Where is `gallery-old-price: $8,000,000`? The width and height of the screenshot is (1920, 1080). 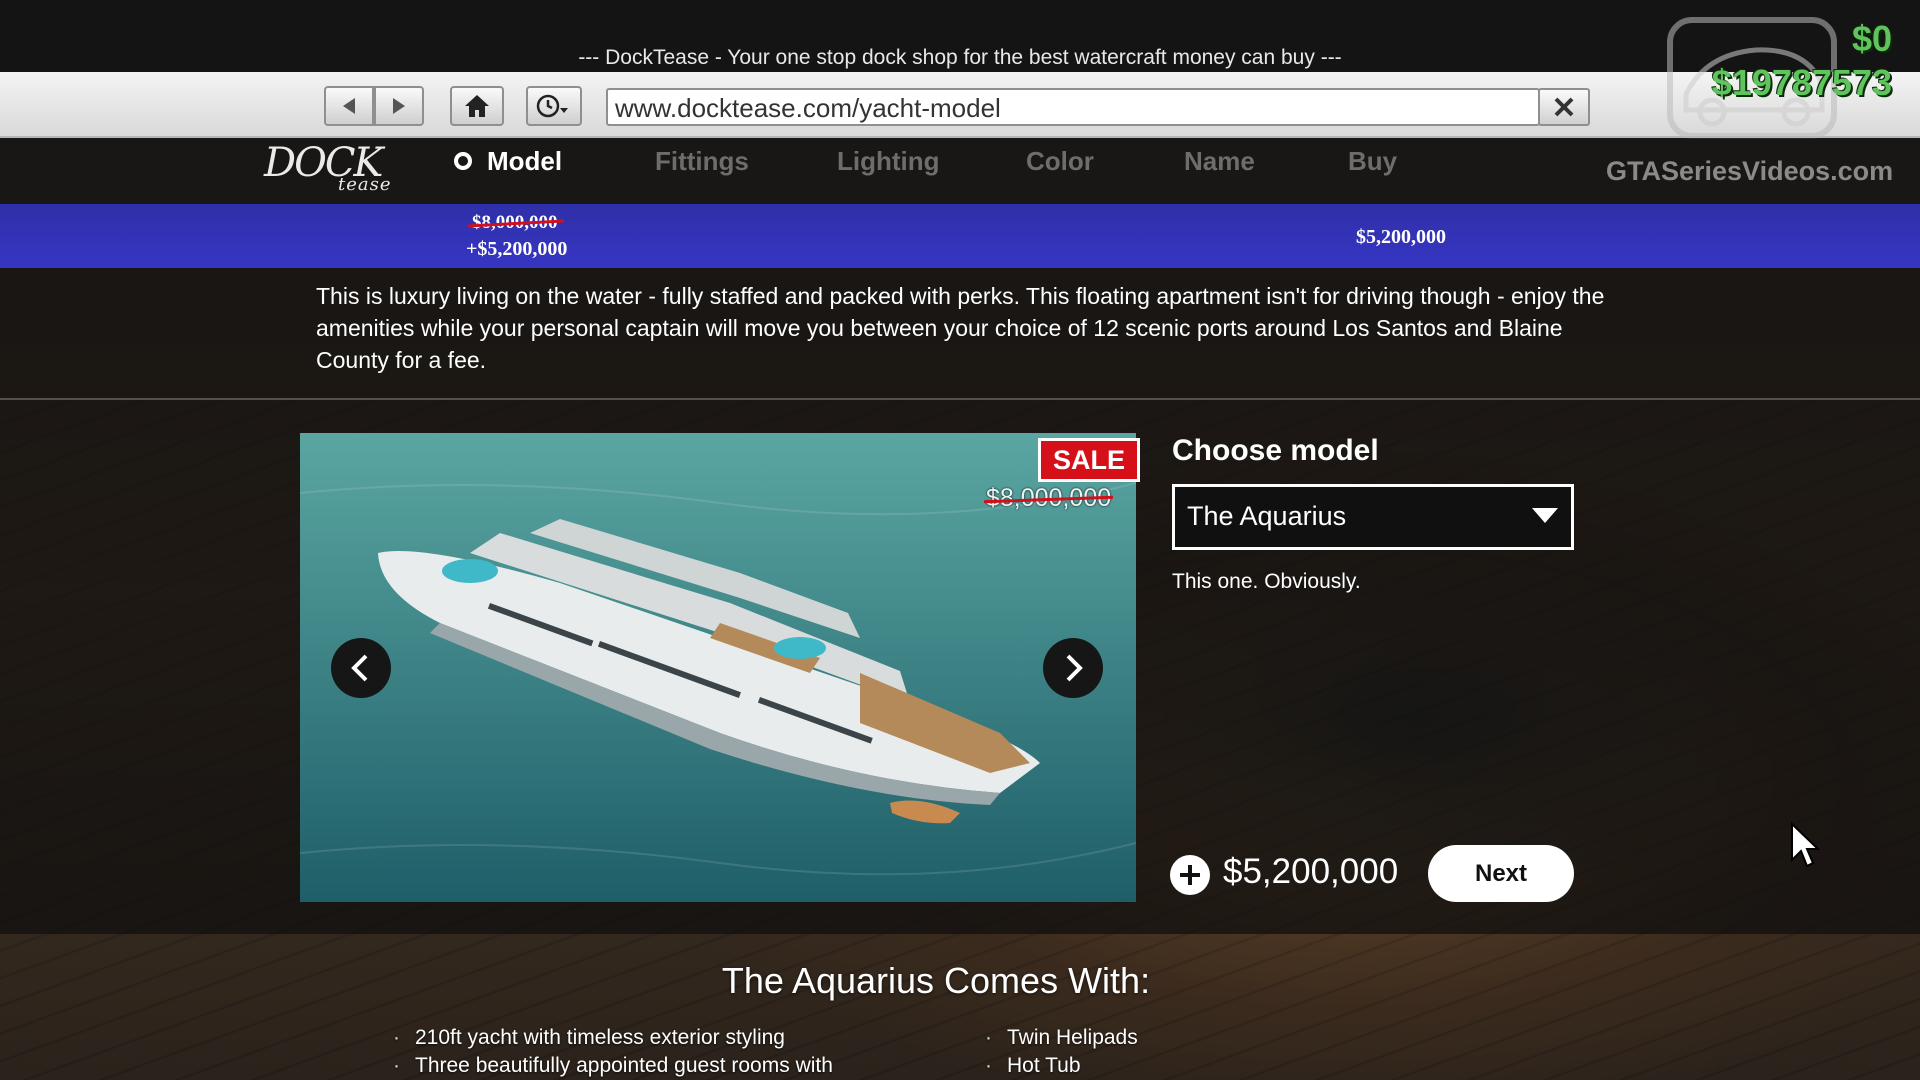
gallery-old-price: $8,000,000 is located at coordinates (1049, 498).